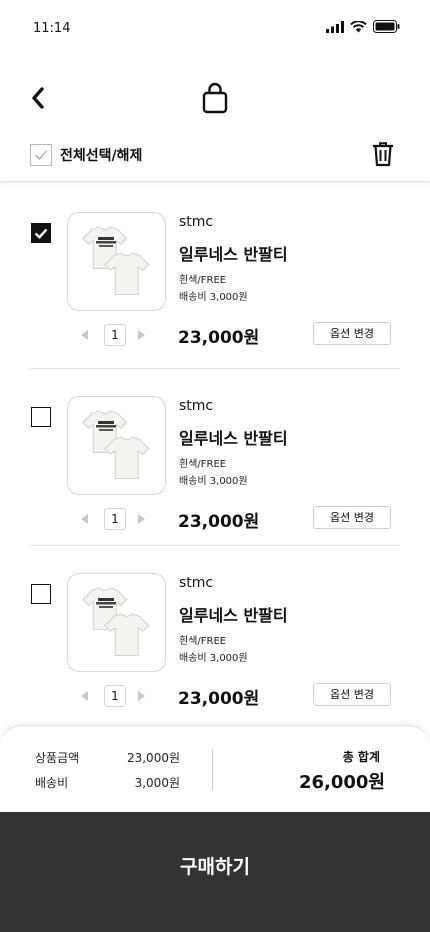 The height and width of the screenshot is (932, 430). What do you see at coordinates (383, 154) in the screenshot?
I see `trash-icon` at bounding box center [383, 154].